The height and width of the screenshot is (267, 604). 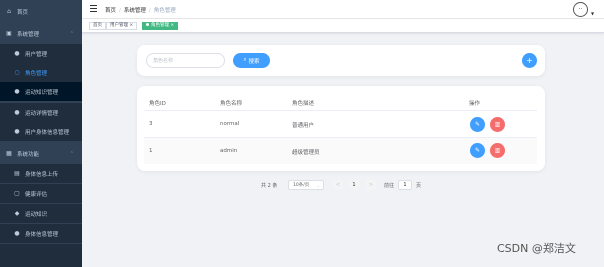 I want to click on sidebar-group-label: 系统管理, so click(x=28, y=34).